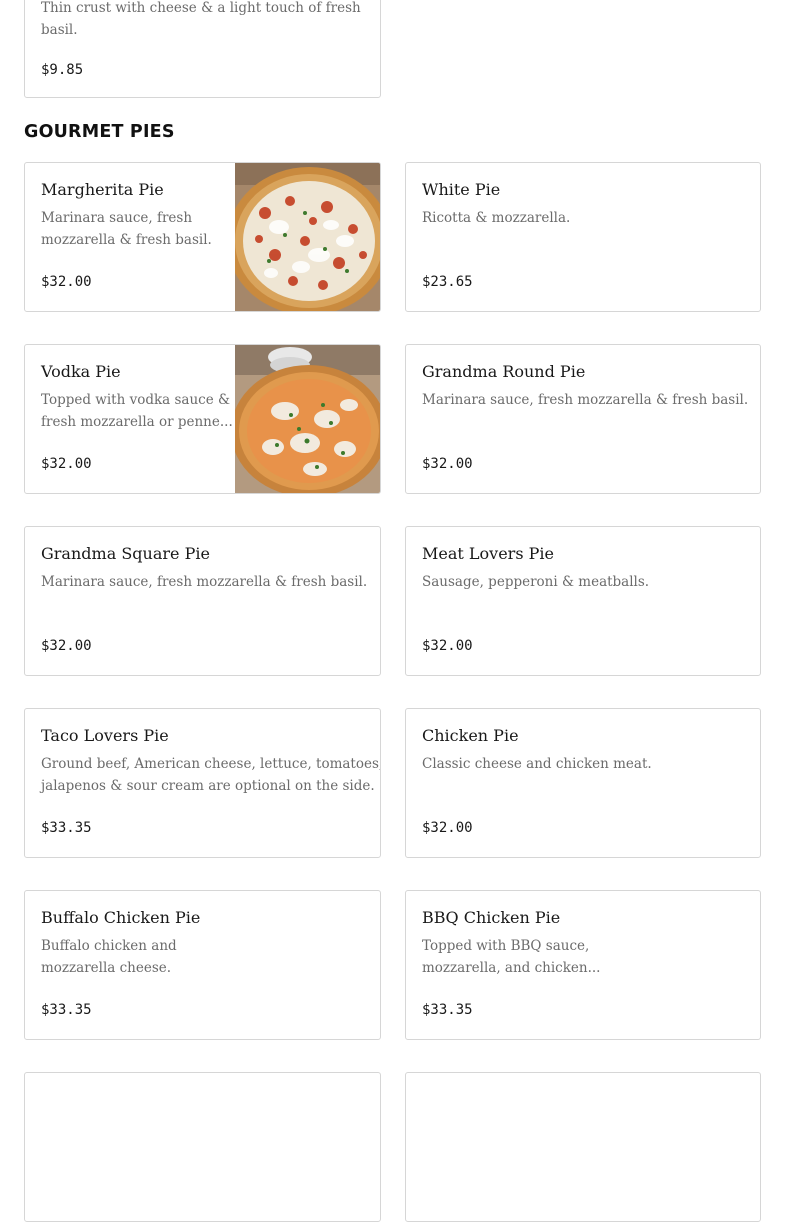  I want to click on menu-item-description: Buffalo chicken and mozzarella cheese., so click(109, 957).